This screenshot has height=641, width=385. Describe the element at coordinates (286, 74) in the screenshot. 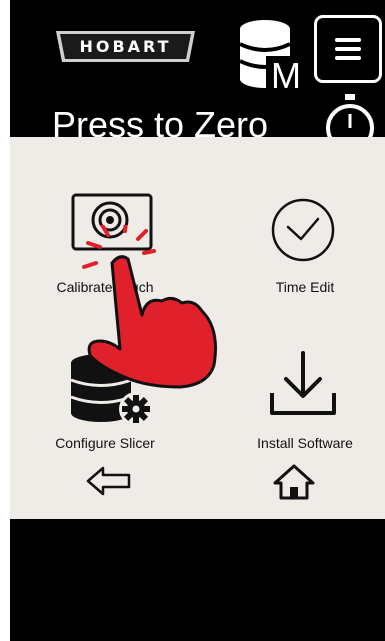

I see `svg-text: M` at that location.